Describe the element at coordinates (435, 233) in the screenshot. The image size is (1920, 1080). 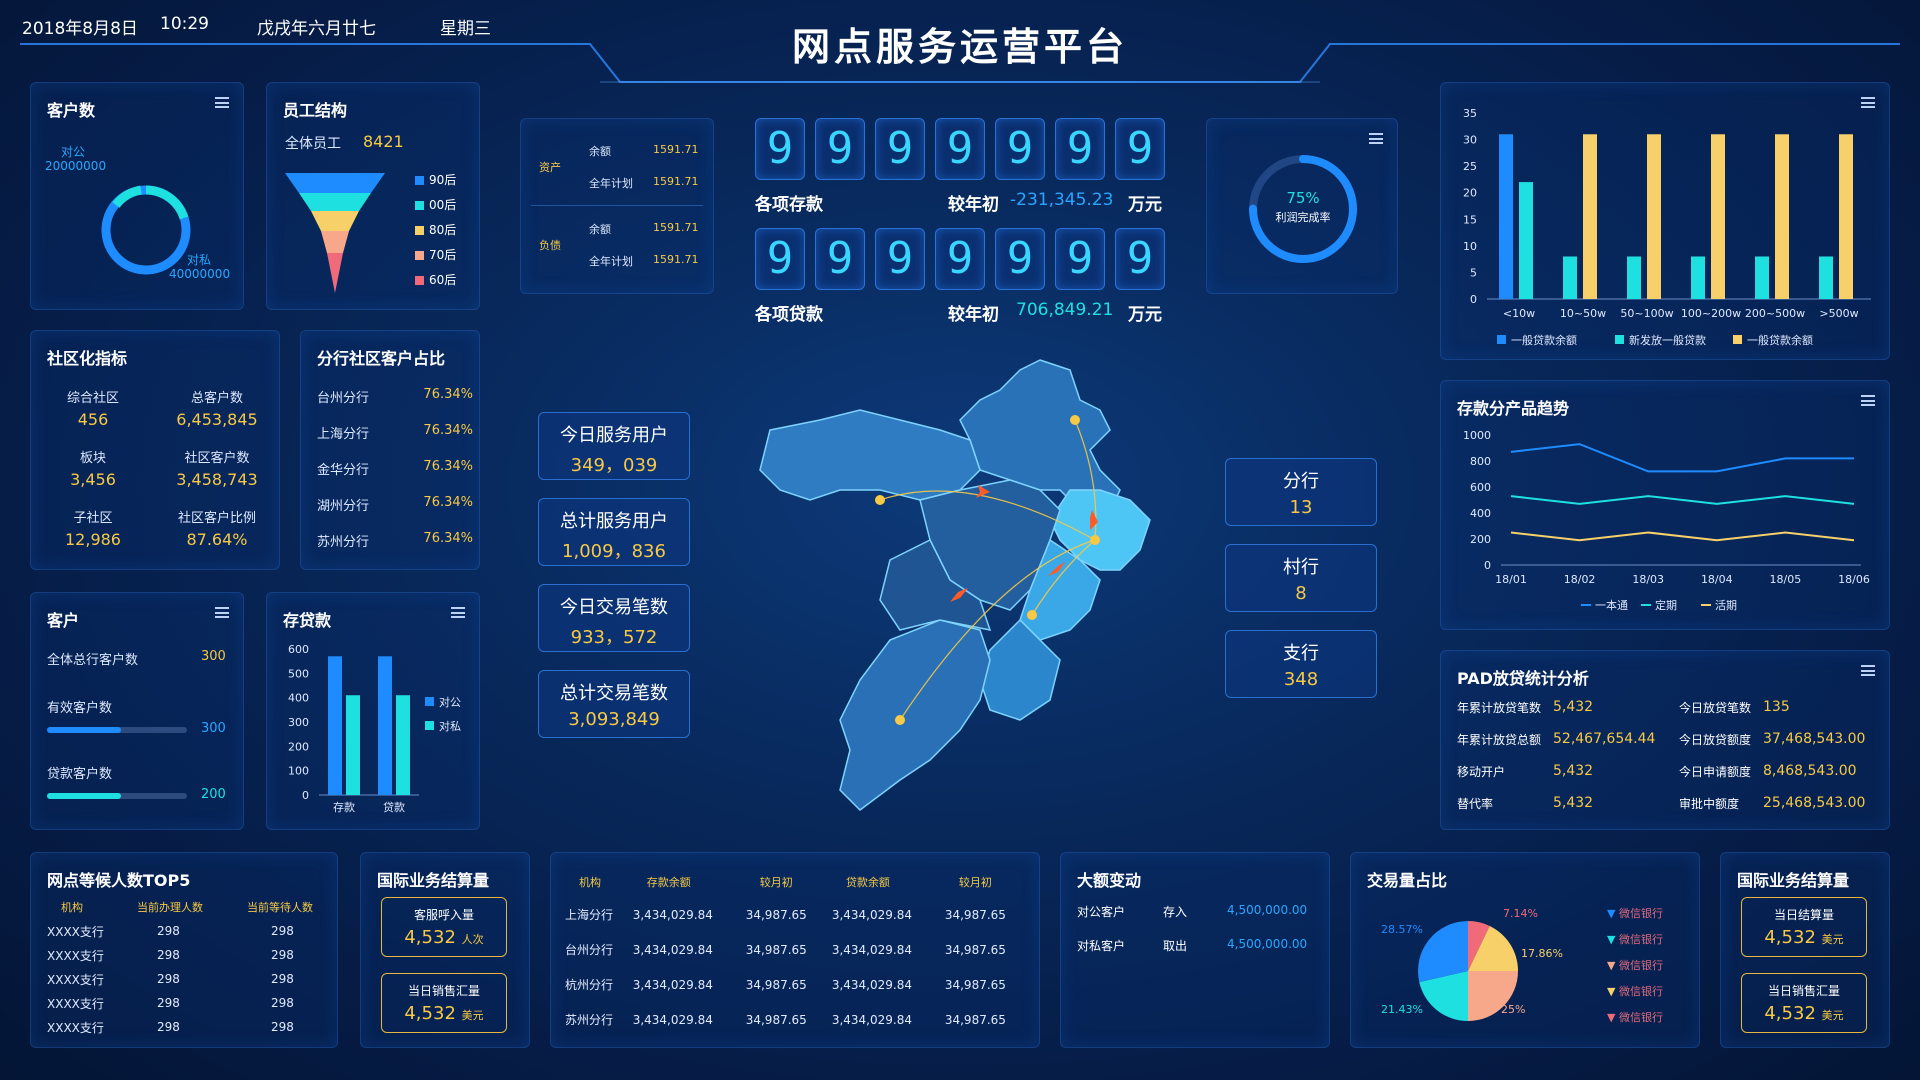
I see `legend-item: 80后` at that location.